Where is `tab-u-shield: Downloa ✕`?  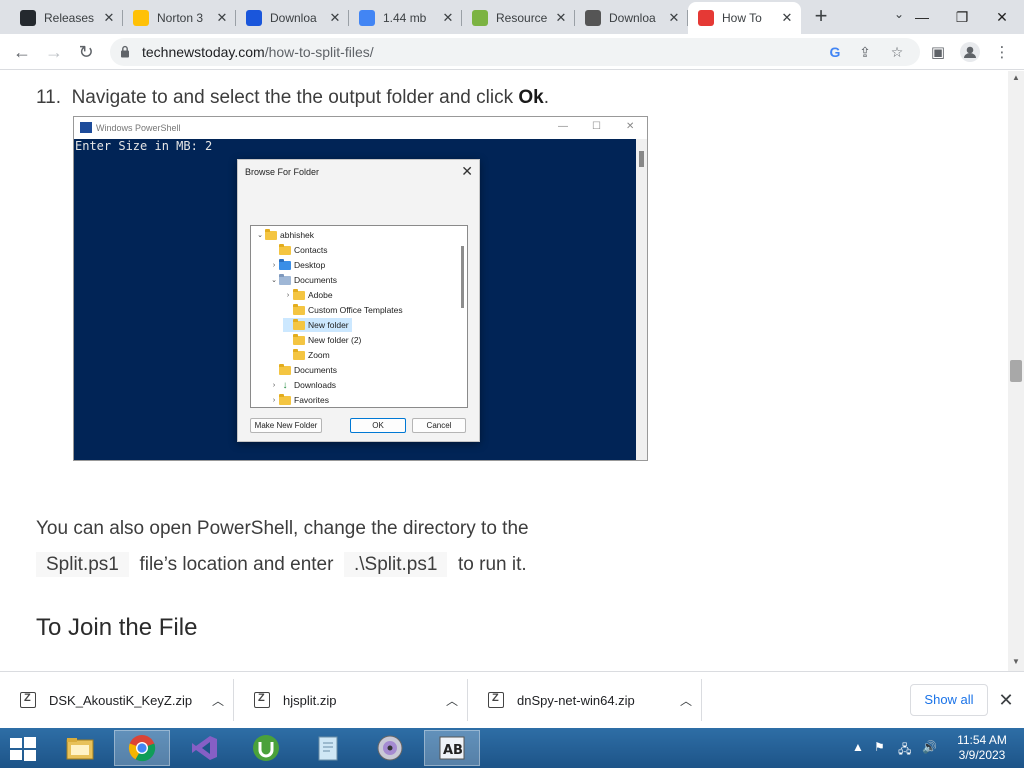
tab-u-shield: Downloa ✕ is located at coordinates (292, 18).